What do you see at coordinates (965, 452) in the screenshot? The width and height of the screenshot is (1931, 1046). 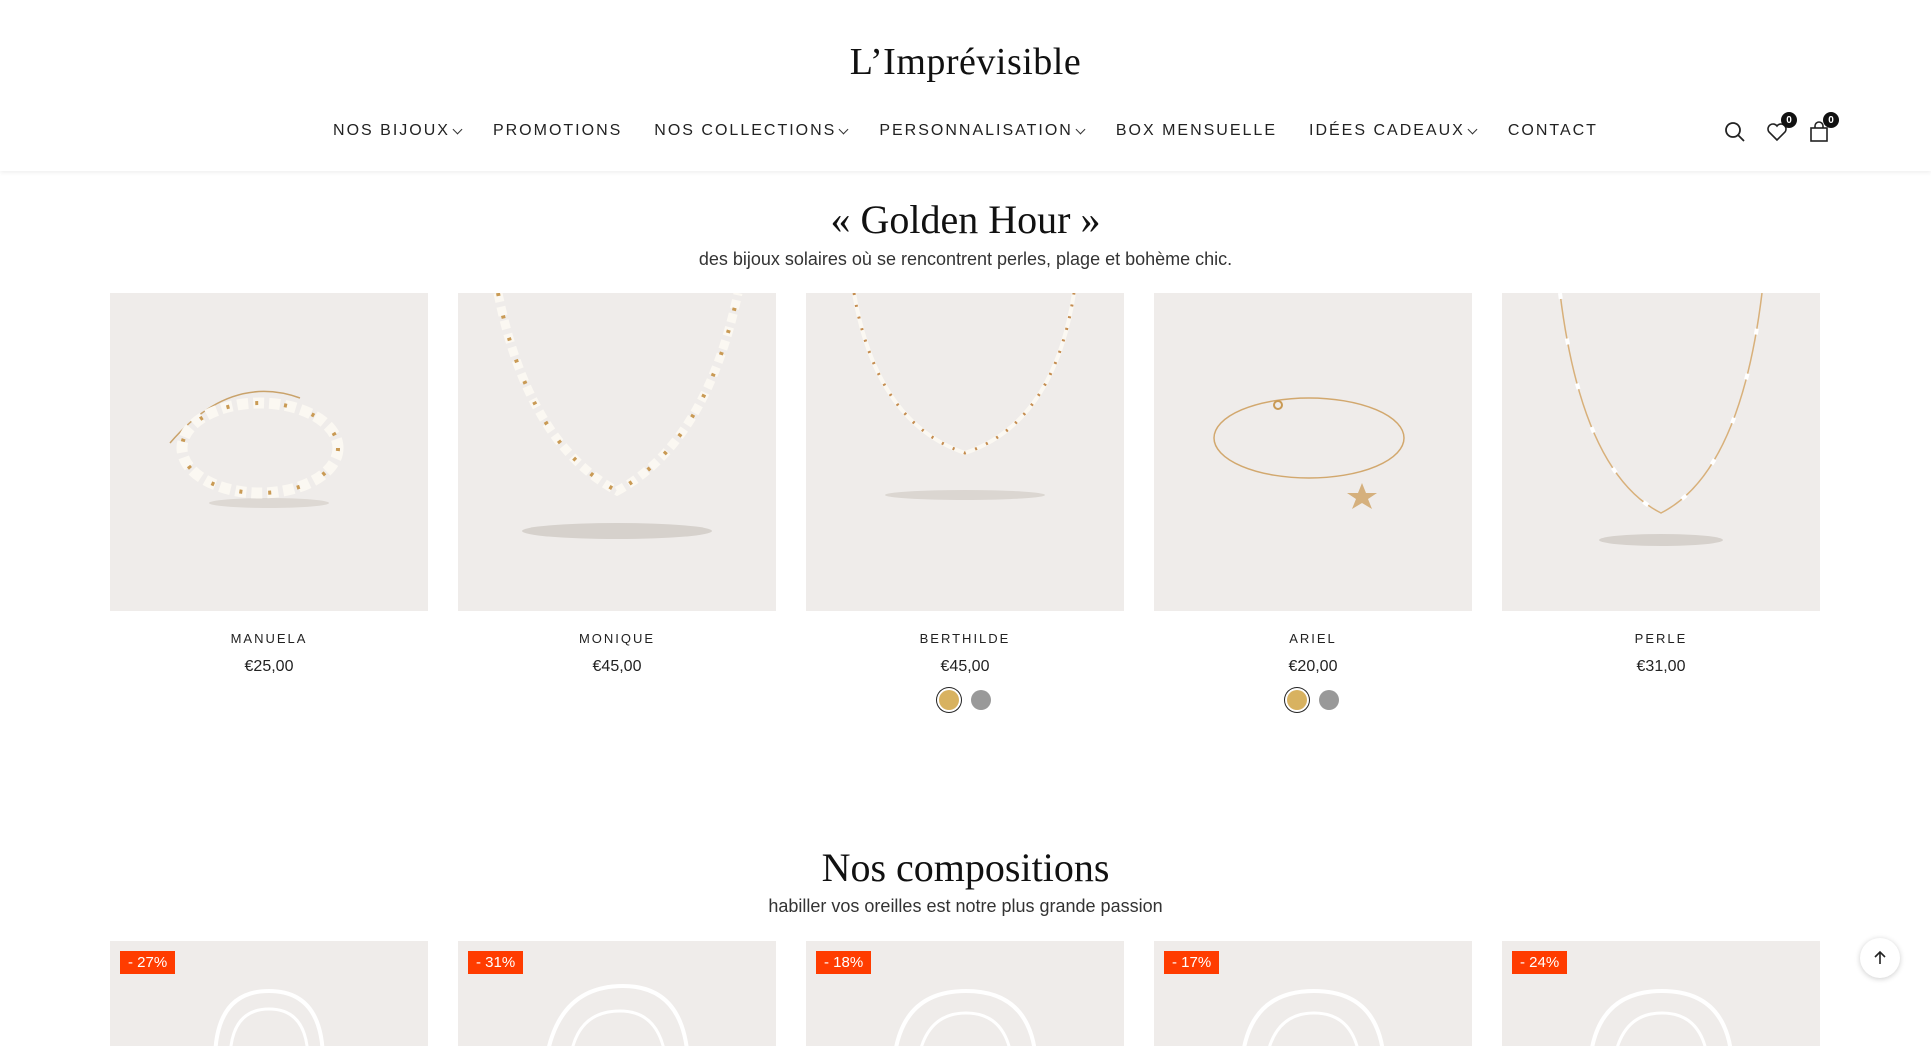 I see `product-image-berthilde` at bounding box center [965, 452].